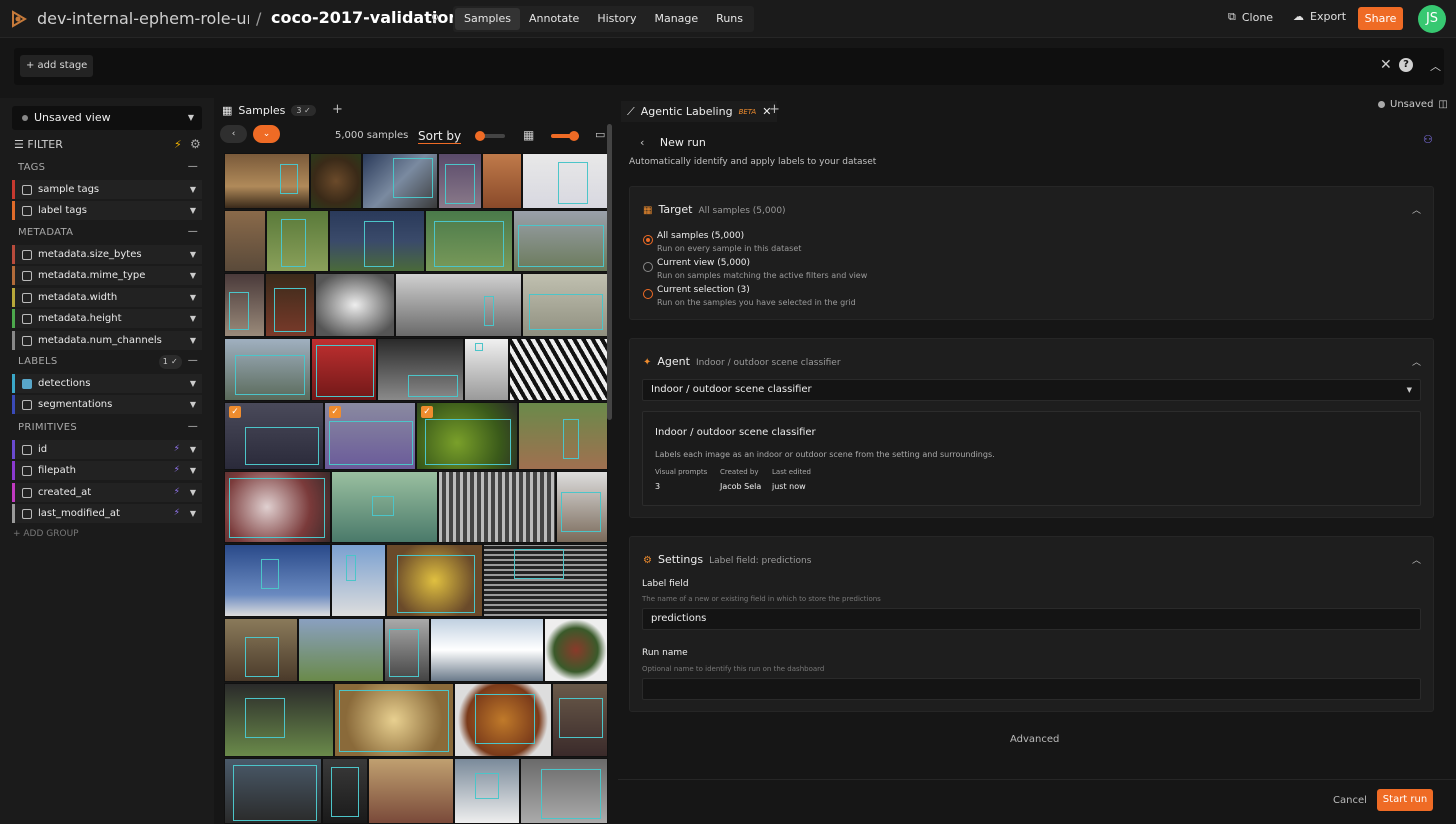 The height and width of the screenshot is (824, 1456). I want to click on group-metadata: METADATA —, so click(107, 233).